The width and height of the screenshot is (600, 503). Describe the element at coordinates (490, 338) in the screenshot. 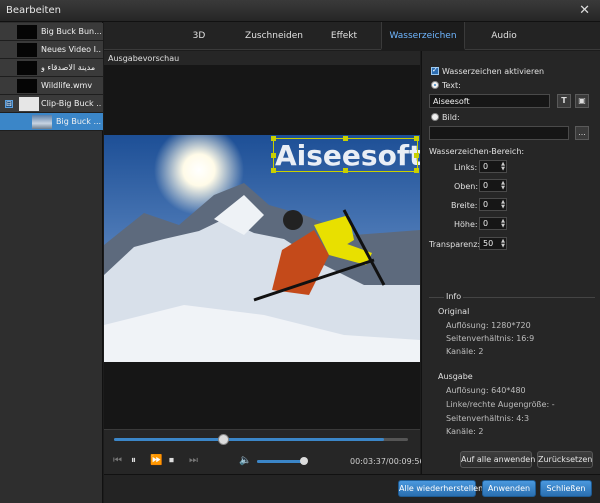

I see `info-line: Seitenverhältnis: 16:9` at that location.